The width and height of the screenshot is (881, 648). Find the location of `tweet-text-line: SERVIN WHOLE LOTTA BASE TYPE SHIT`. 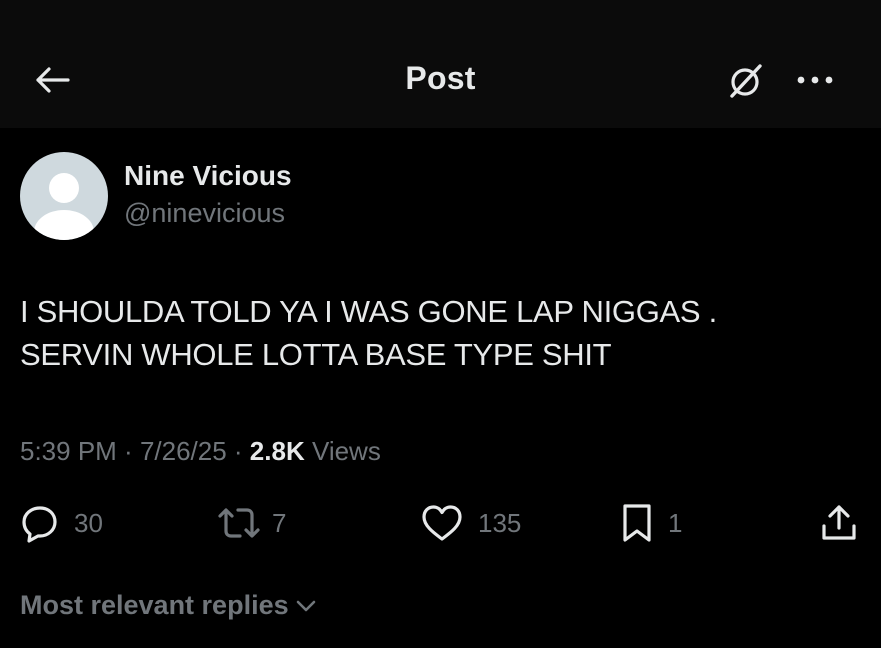

tweet-text-line: SERVIN WHOLE LOTTA BASE TYPE SHIT is located at coordinates (316, 354).